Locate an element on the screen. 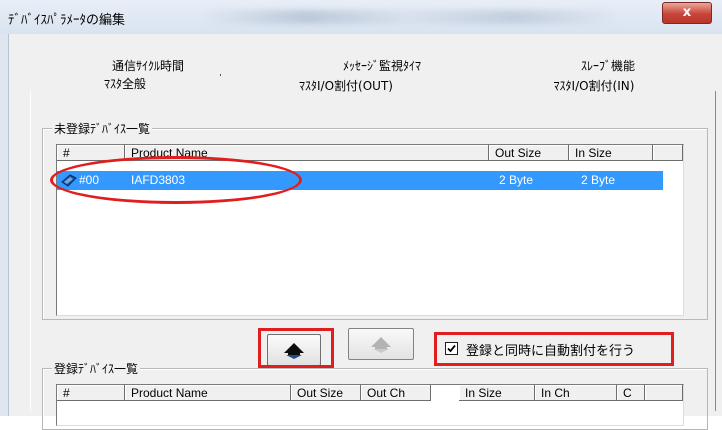  blurred-title-area is located at coordinates (410, 17).